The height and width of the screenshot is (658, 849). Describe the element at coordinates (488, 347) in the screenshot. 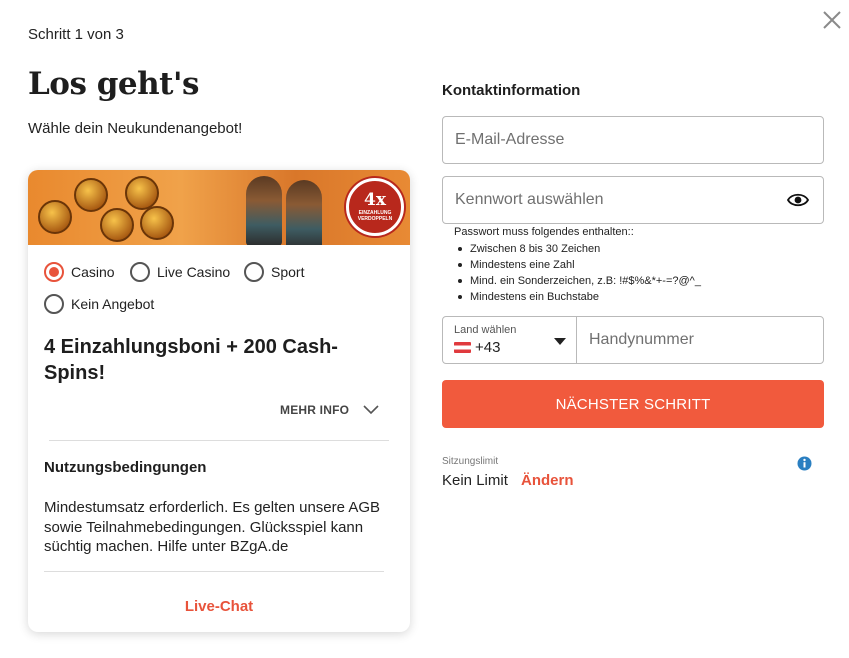

I see `country-code: +43` at that location.